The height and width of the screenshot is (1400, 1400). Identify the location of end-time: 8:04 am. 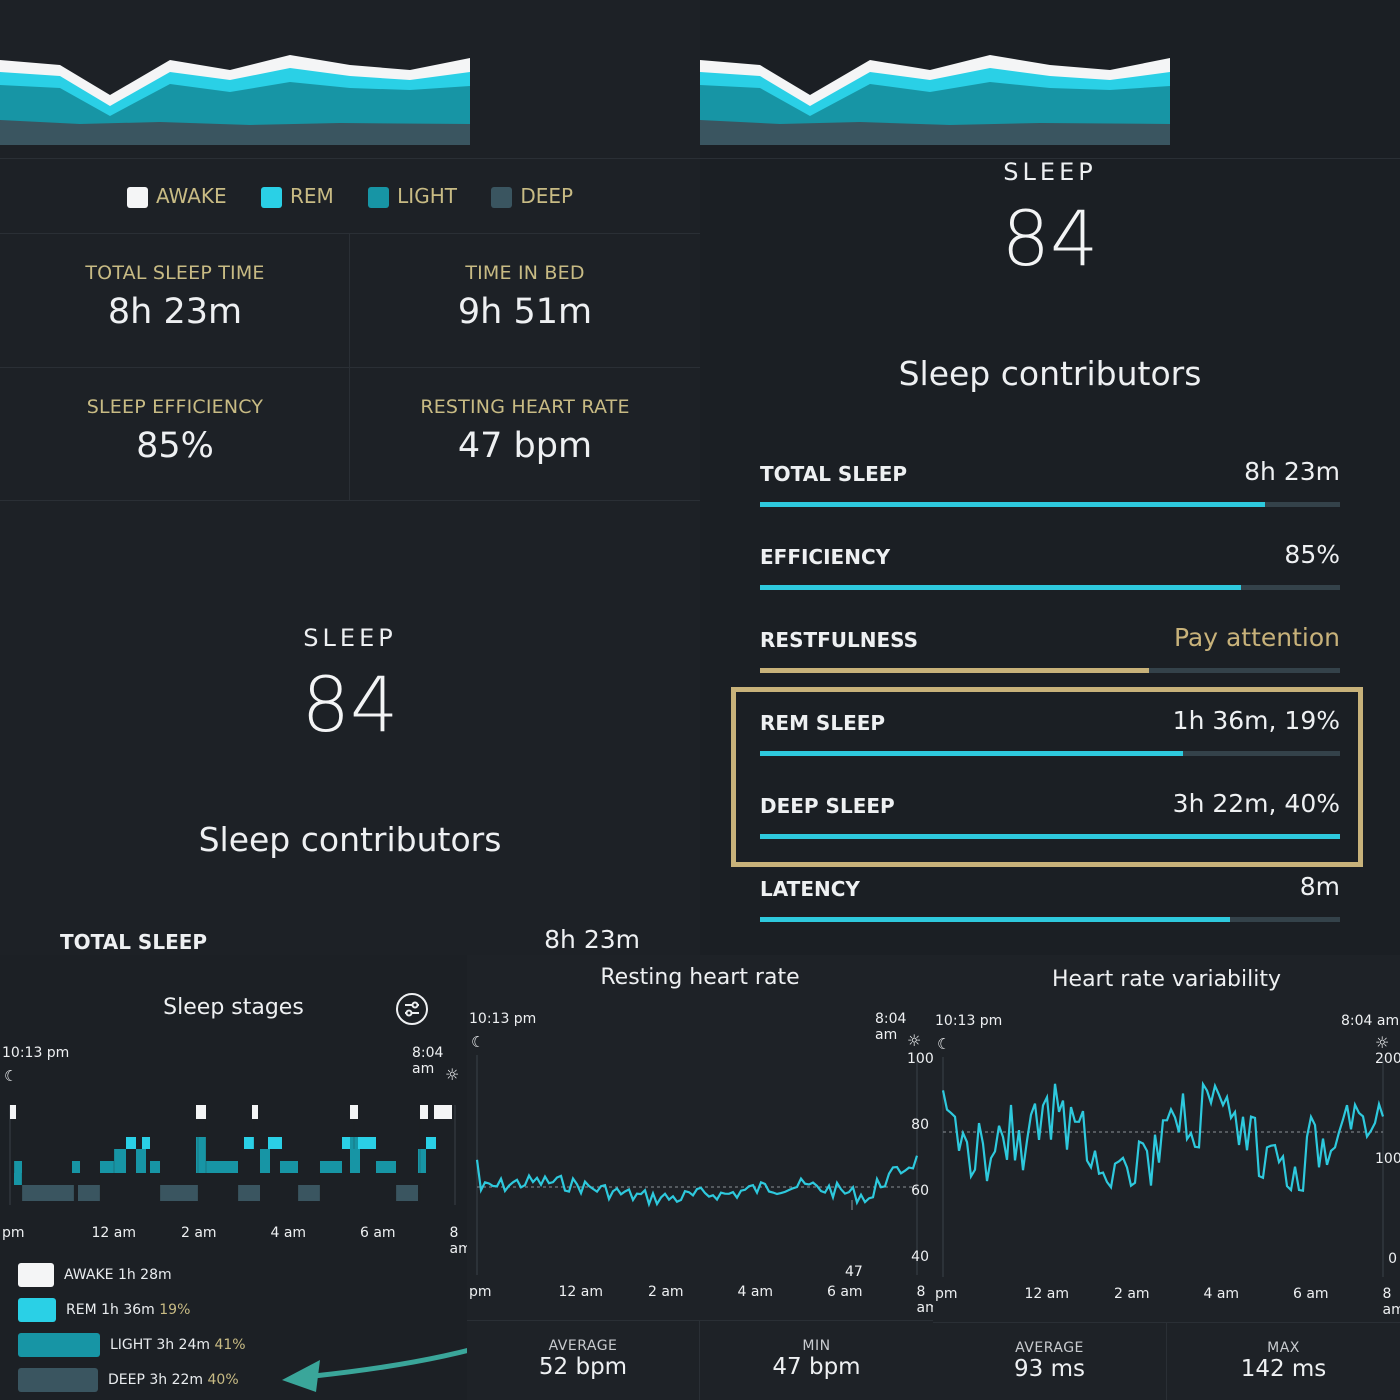
(891, 1027).